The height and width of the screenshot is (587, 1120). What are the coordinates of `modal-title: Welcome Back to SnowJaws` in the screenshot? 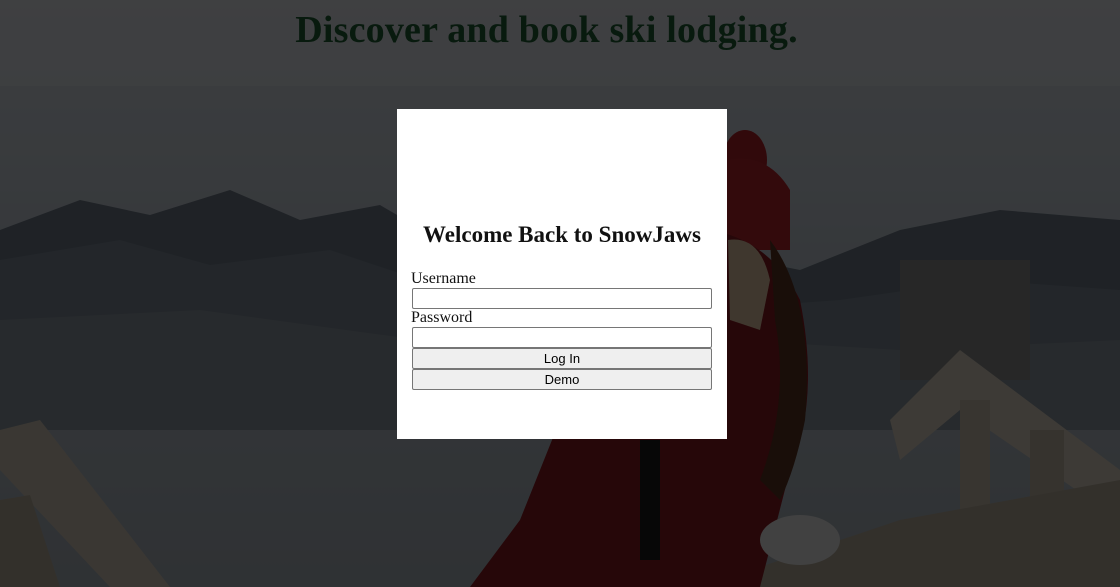 It's located at (562, 234).